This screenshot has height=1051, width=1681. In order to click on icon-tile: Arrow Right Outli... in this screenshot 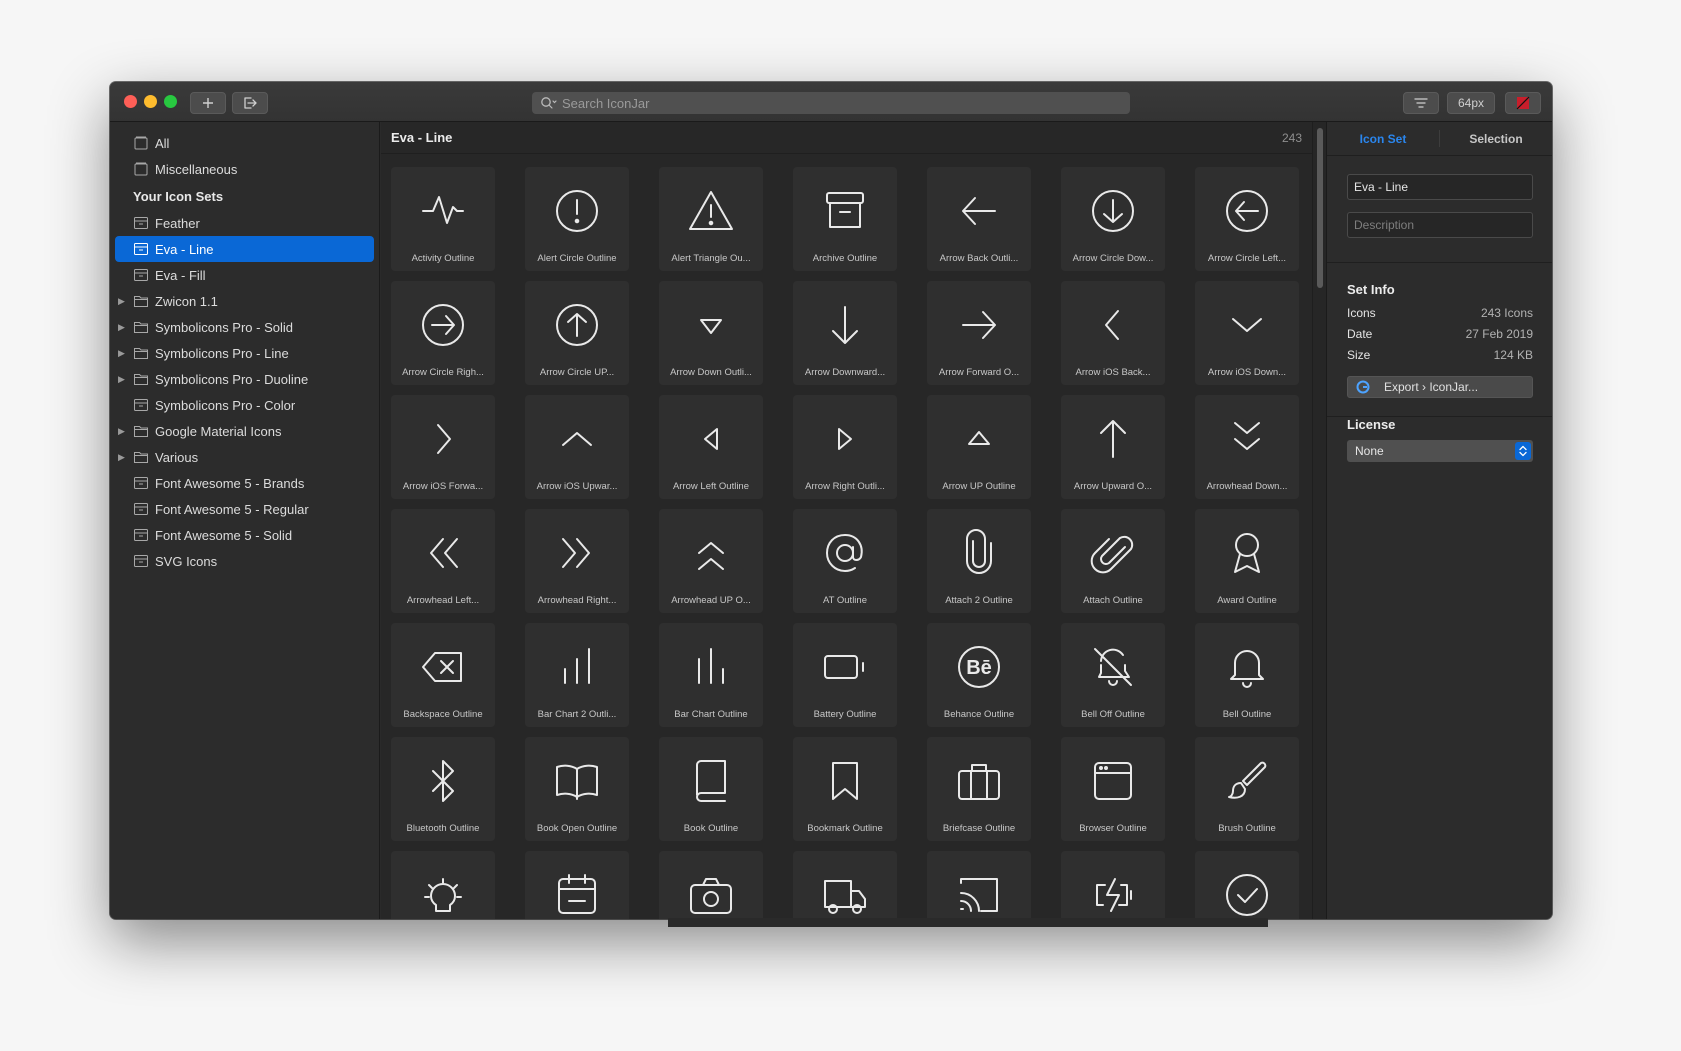, I will do `click(845, 447)`.